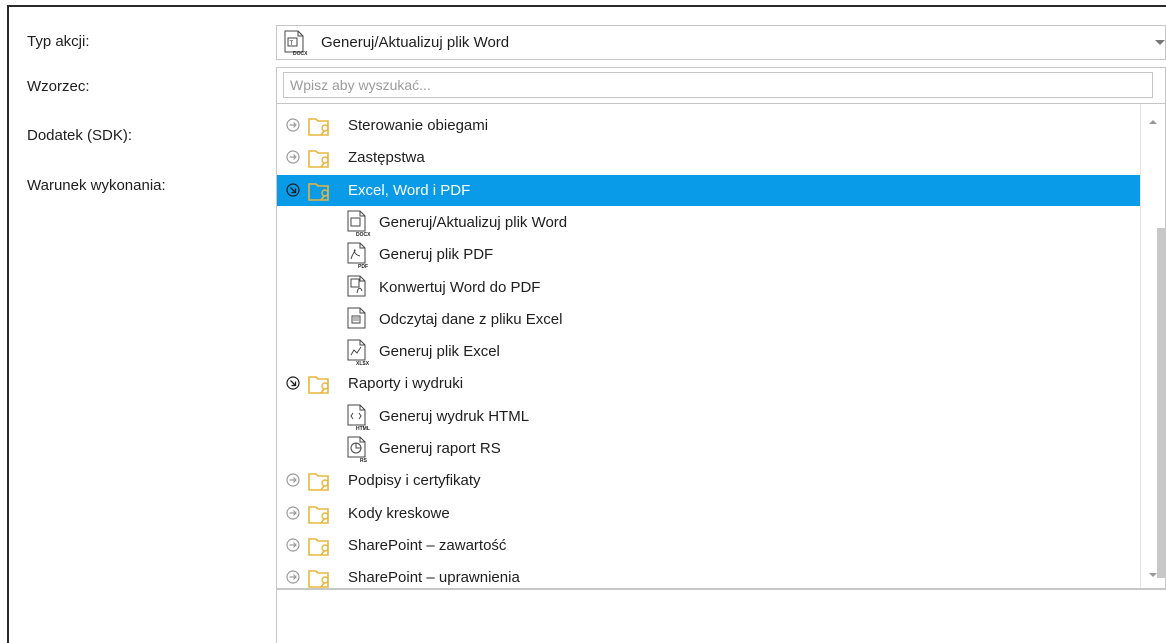 Image resolution: width=1166 pixels, height=643 pixels. What do you see at coordinates (709, 190) in the screenshot?
I see `tree-group-item: Excel, Word i PDF` at bounding box center [709, 190].